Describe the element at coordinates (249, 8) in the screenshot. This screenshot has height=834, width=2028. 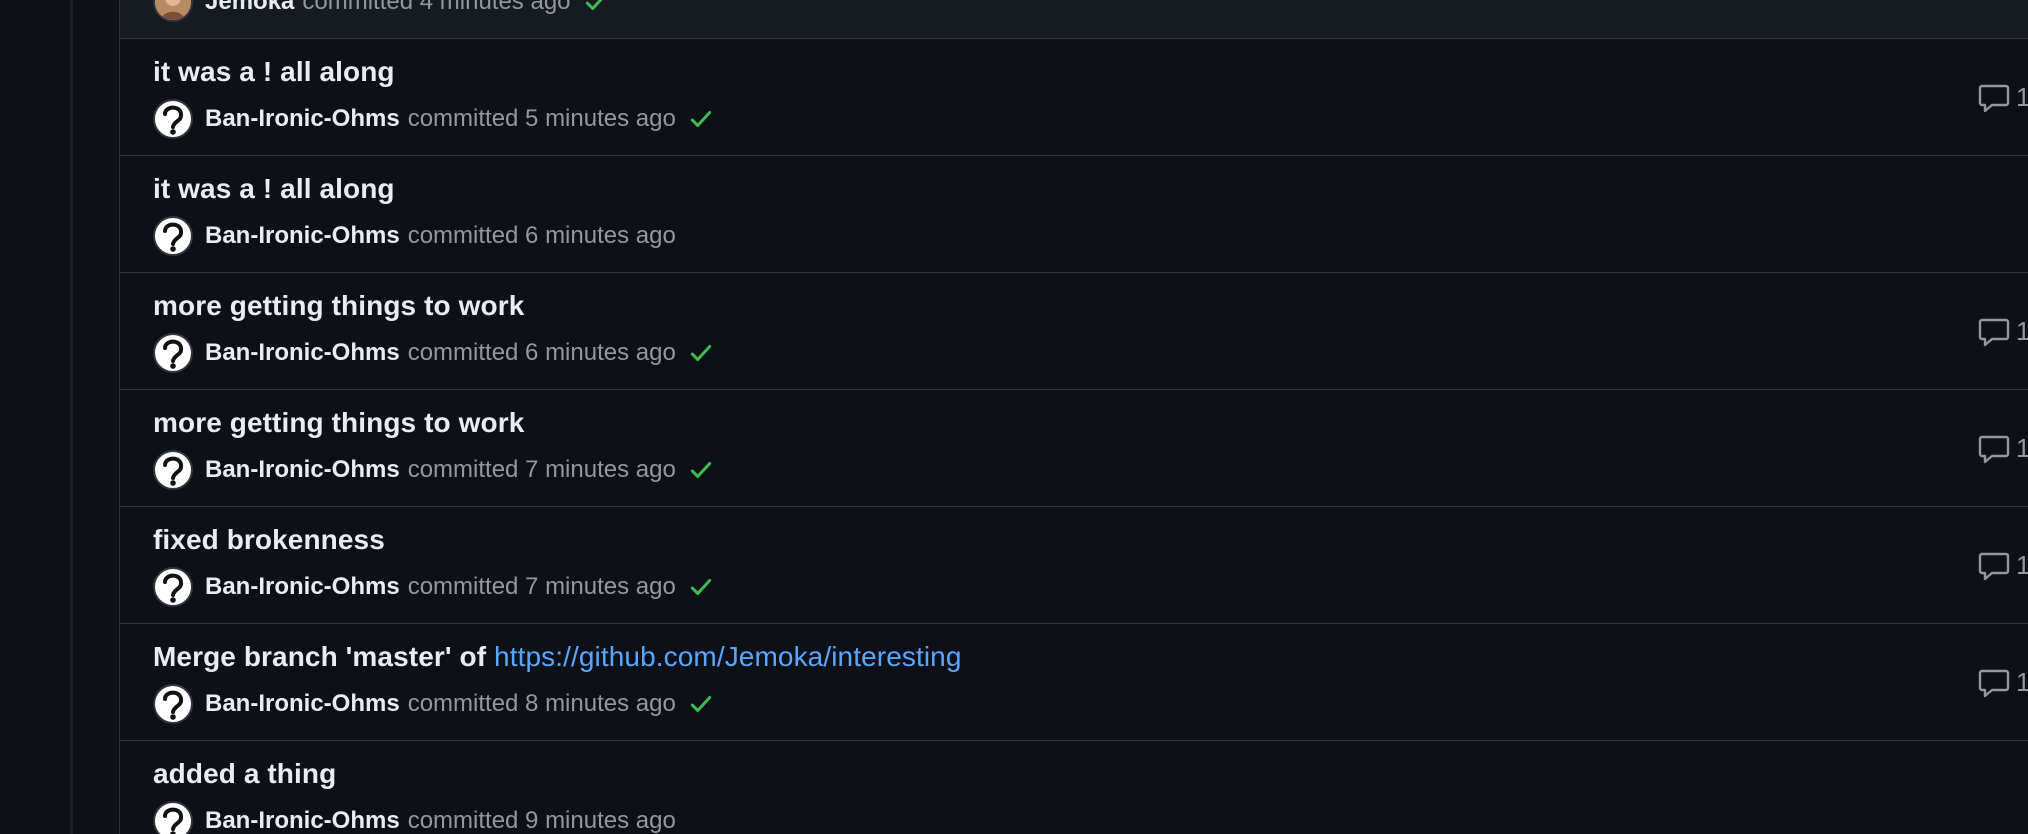
I see `commit-author: Jemoka` at that location.